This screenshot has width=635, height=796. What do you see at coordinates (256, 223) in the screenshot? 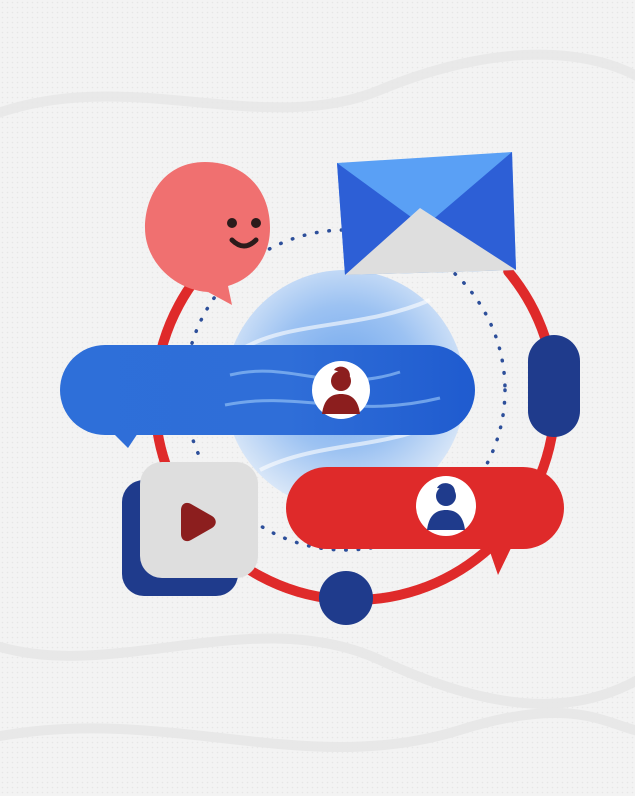
I see `smiley-eye-right` at bounding box center [256, 223].